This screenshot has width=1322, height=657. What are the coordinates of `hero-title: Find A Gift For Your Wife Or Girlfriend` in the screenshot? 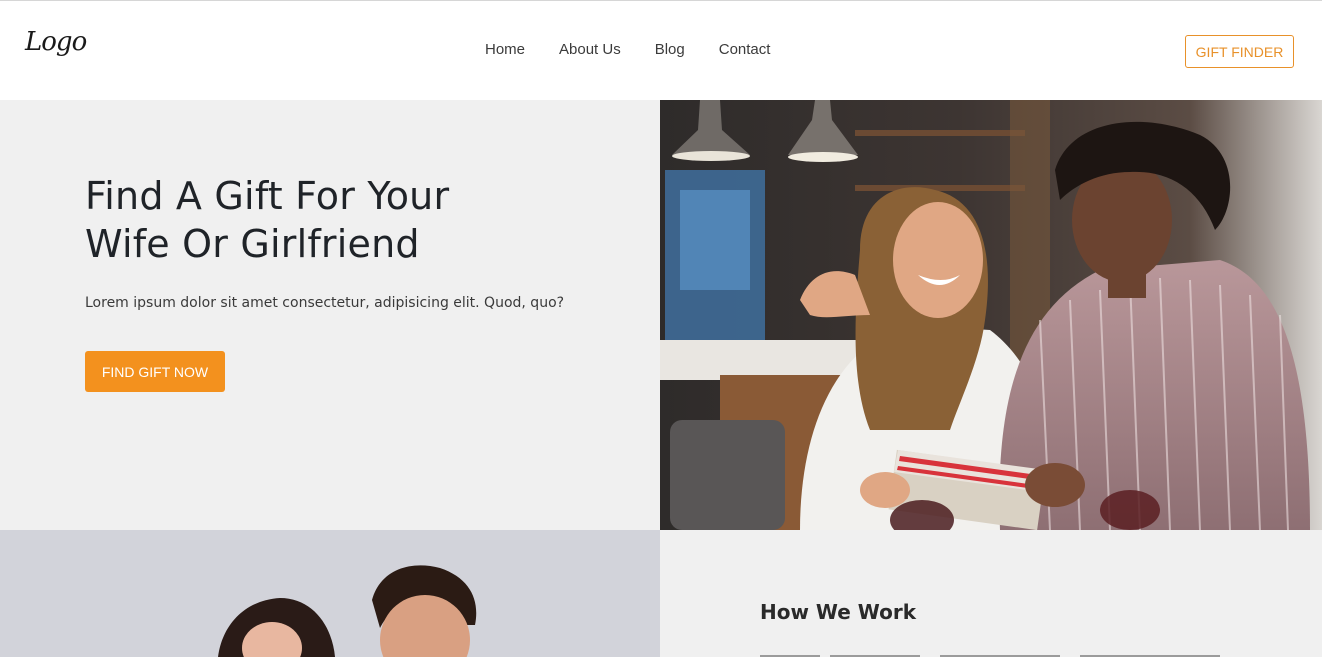 It's located at (305, 220).